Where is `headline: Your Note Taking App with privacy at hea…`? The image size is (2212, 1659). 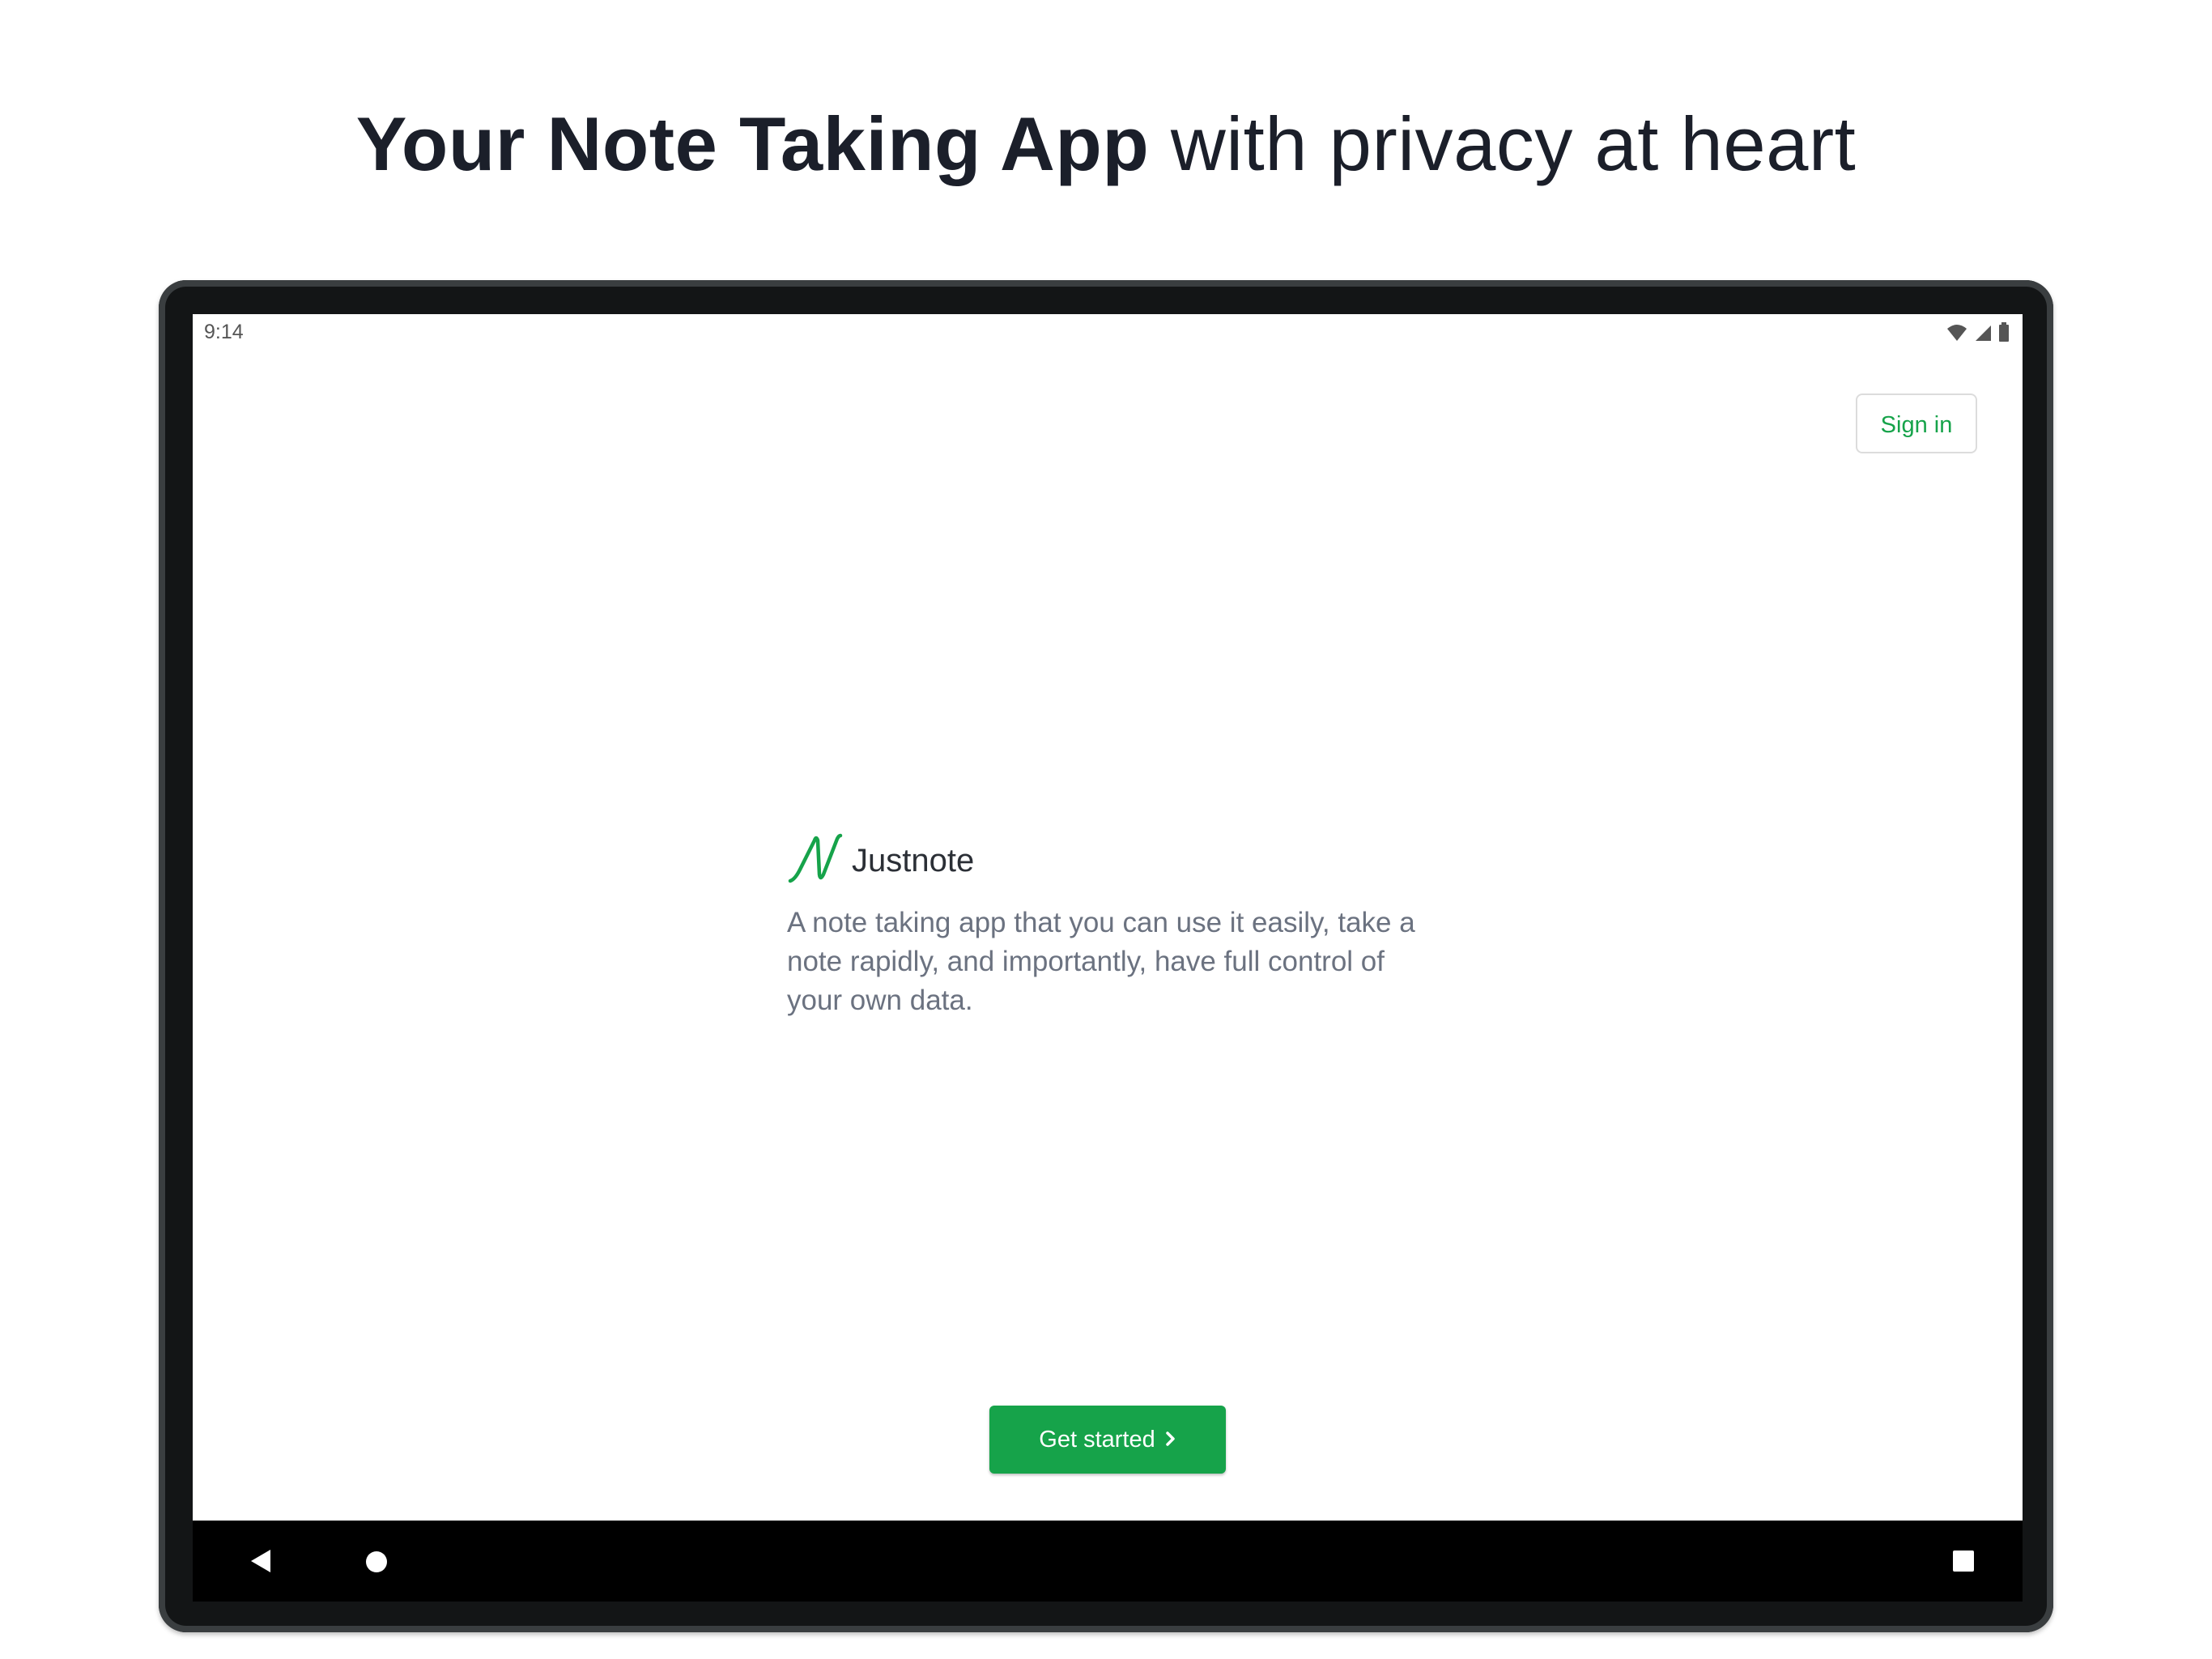 headline: Your Note Taking App with privacy at hea… is located at coordinates (1106, 144).